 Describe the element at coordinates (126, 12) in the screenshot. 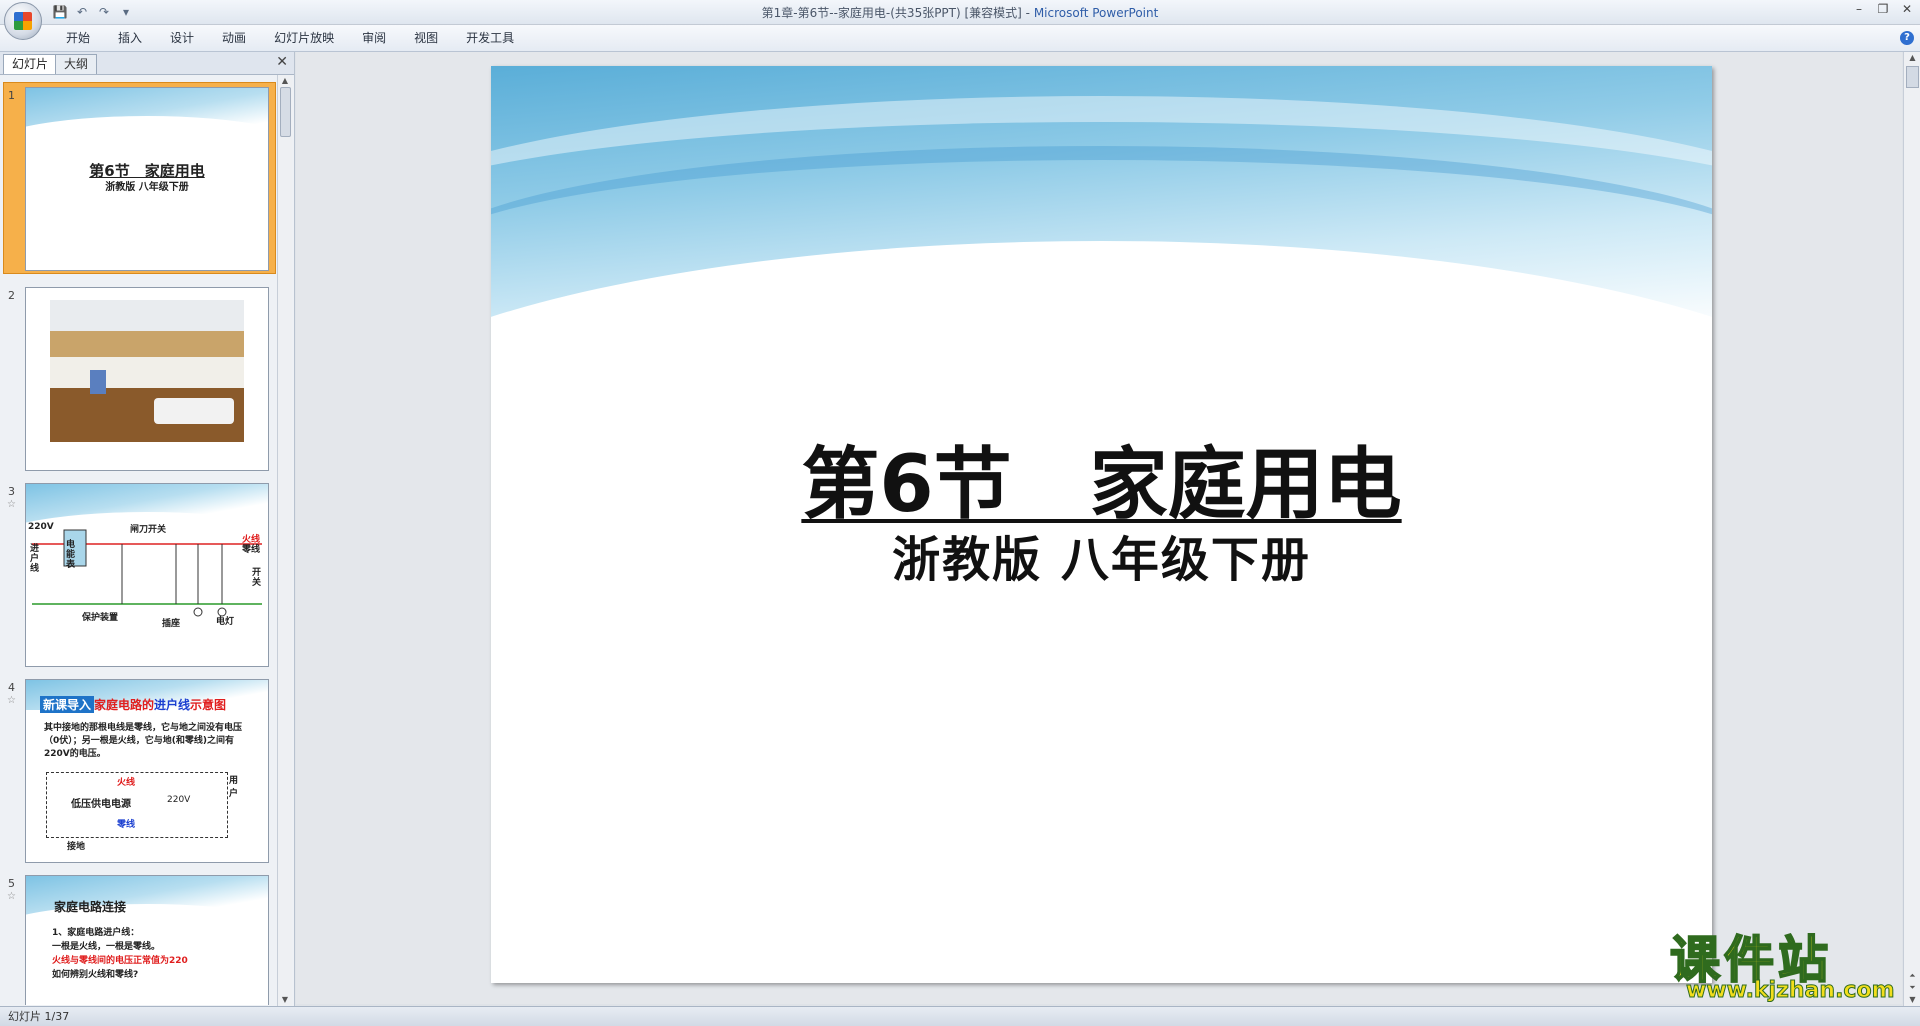

I see `customize-qat-icon: ▾` at that location.